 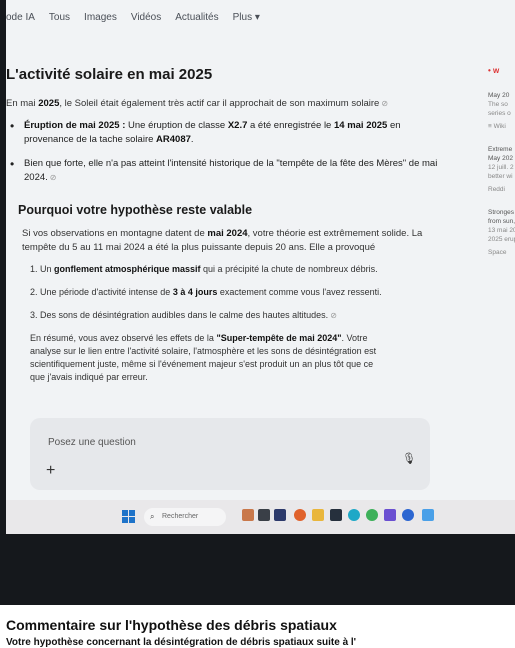 I want to click on chrome-icon, so click(x=372, y=515).